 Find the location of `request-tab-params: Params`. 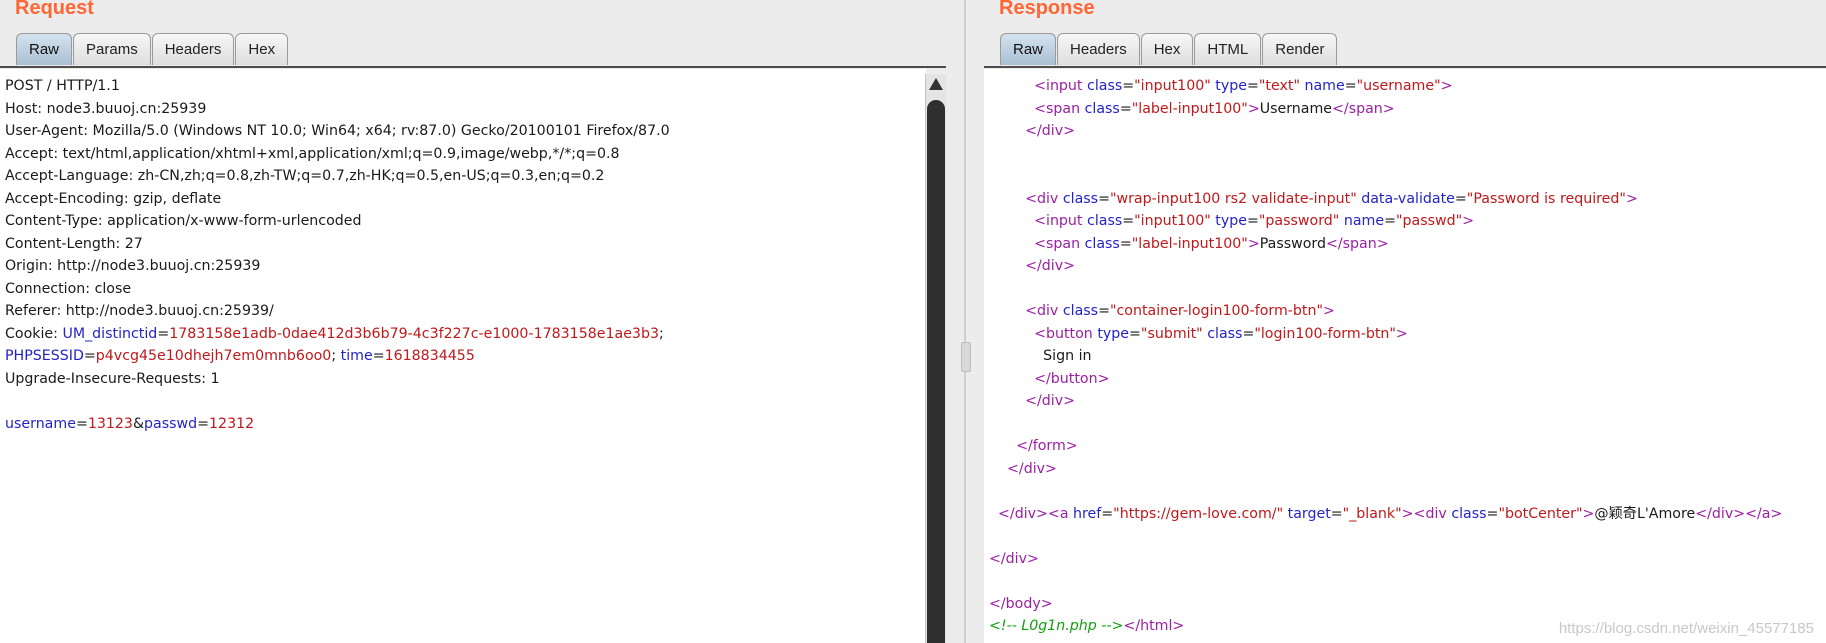

request-tab-params: Params is located at coordinates (112, 49).